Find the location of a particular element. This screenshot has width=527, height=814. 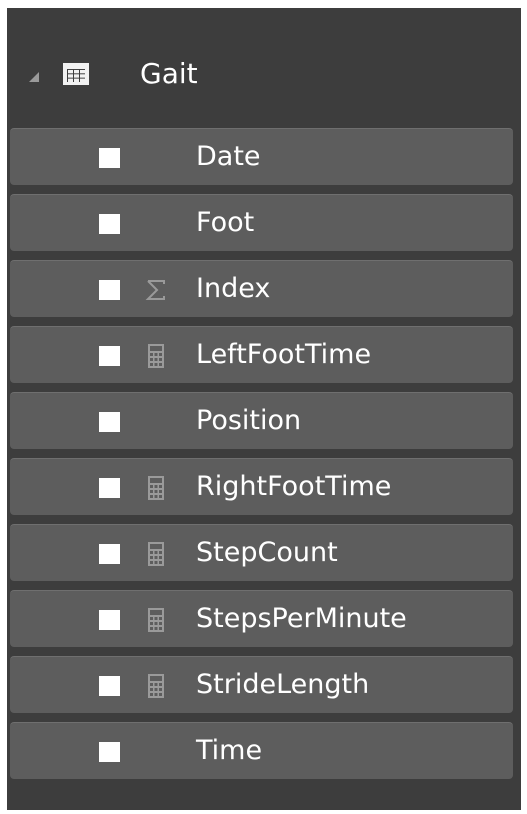

field-label: StepsPerMinute is located at coordinates (301, 618).